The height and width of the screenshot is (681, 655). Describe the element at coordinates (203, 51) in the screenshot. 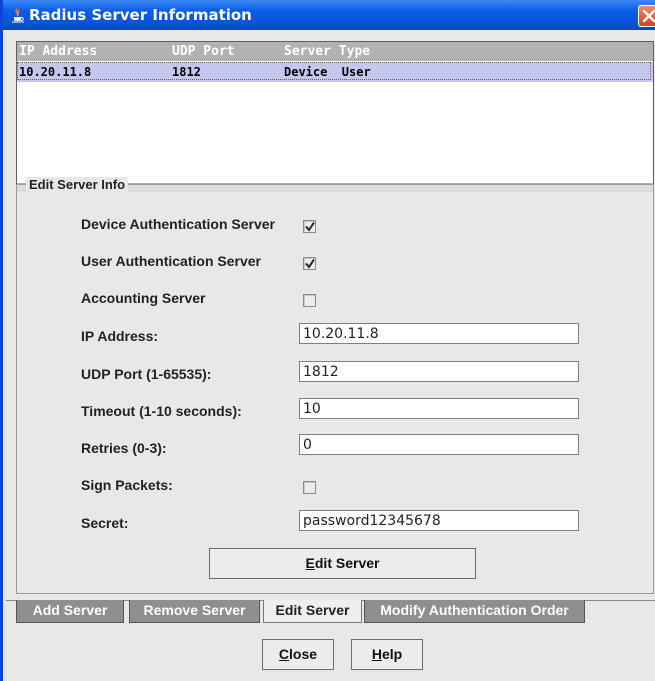

I see `column-header-udp-port: UDP Port` at that location.